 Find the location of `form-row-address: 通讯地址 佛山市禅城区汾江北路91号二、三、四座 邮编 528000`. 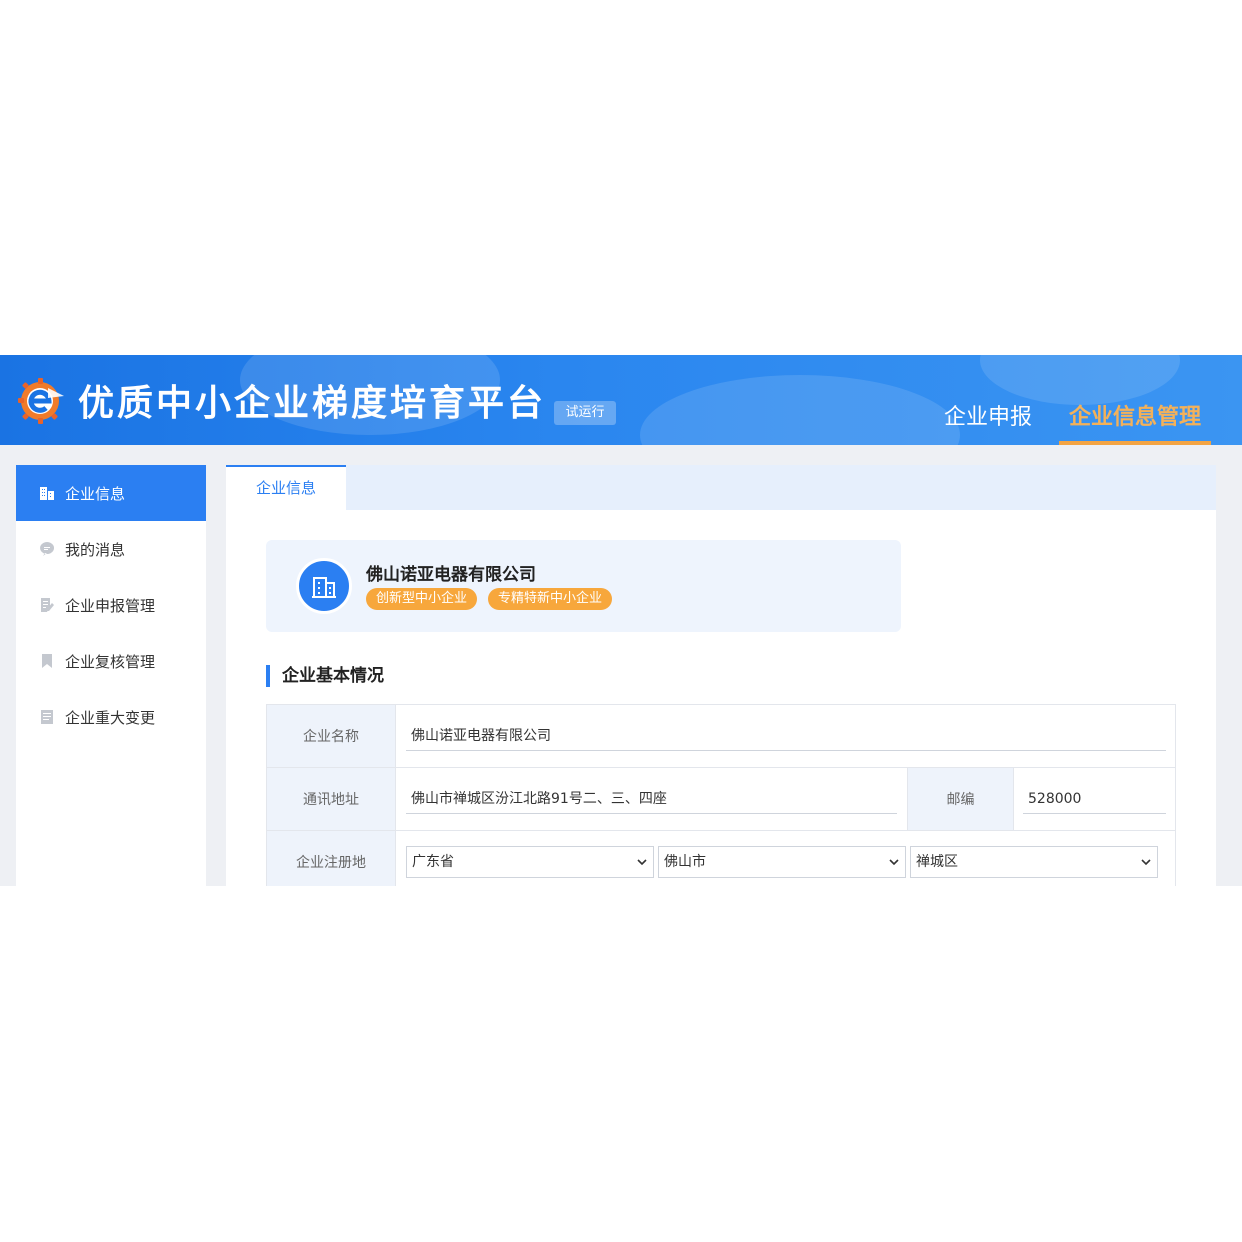

form-row-address: 通讯地址 佛山市禅城区汾江北路91号二、三、四座 邮编 528000 is located at coordinates (721, 799).